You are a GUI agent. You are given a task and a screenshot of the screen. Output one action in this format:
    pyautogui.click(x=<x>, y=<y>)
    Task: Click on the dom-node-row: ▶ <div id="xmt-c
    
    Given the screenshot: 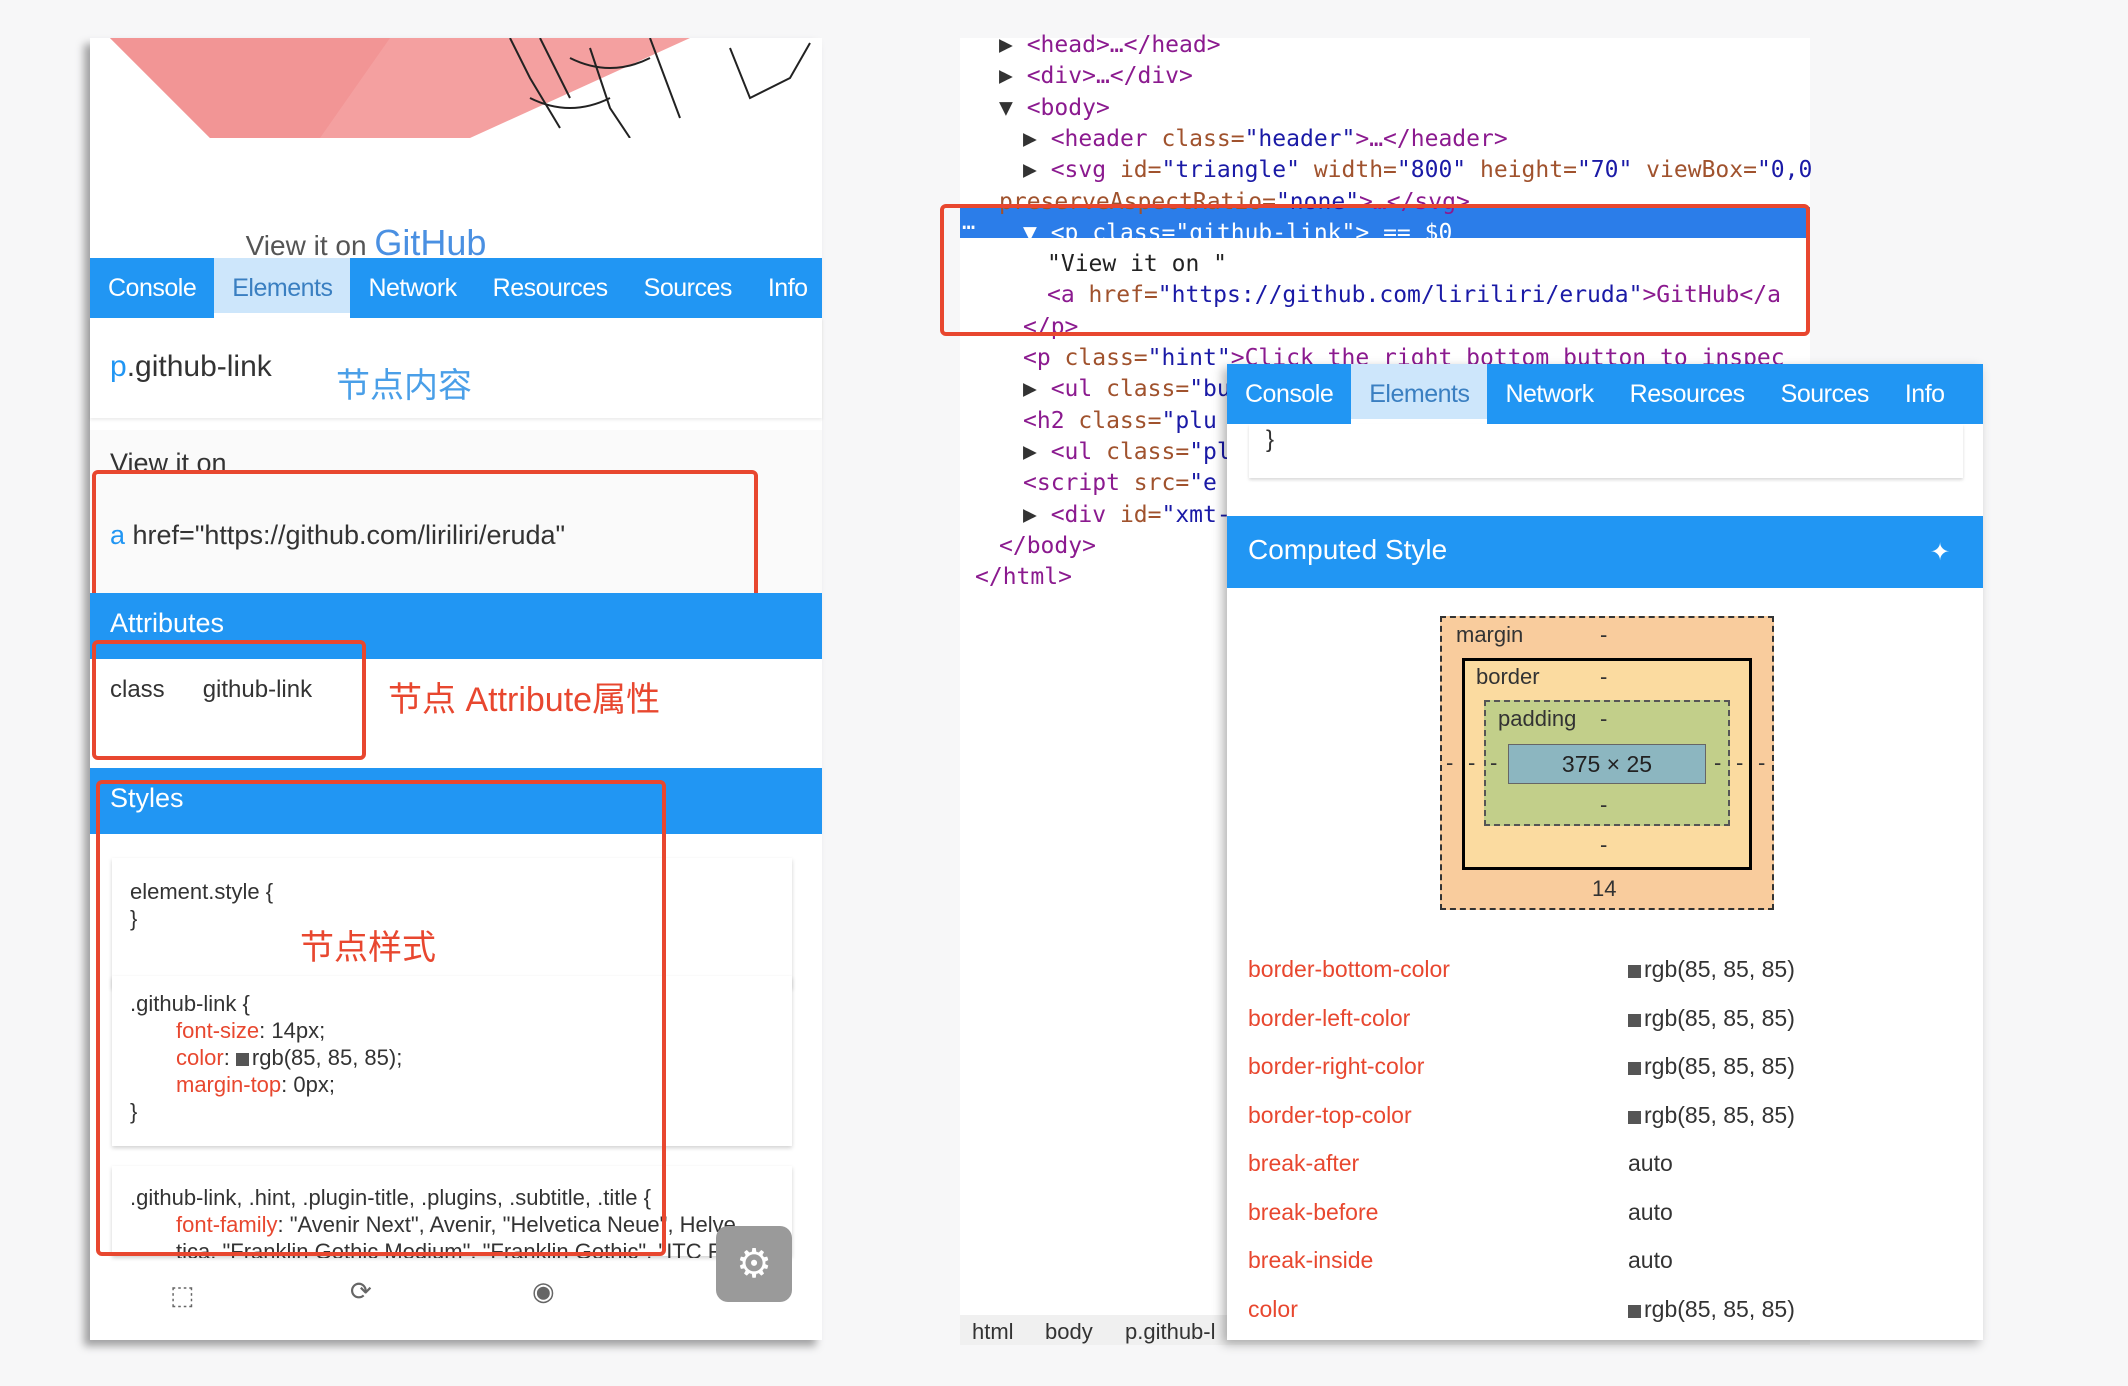 What is the action you would take?
    pyautogui.click(x=1134, y=515)
    